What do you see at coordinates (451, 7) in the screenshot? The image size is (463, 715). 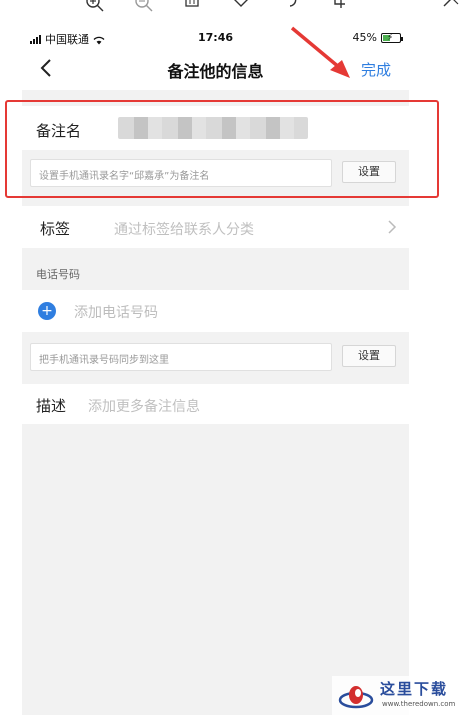 I see `edit-icon` at bounding box center [451, 7].